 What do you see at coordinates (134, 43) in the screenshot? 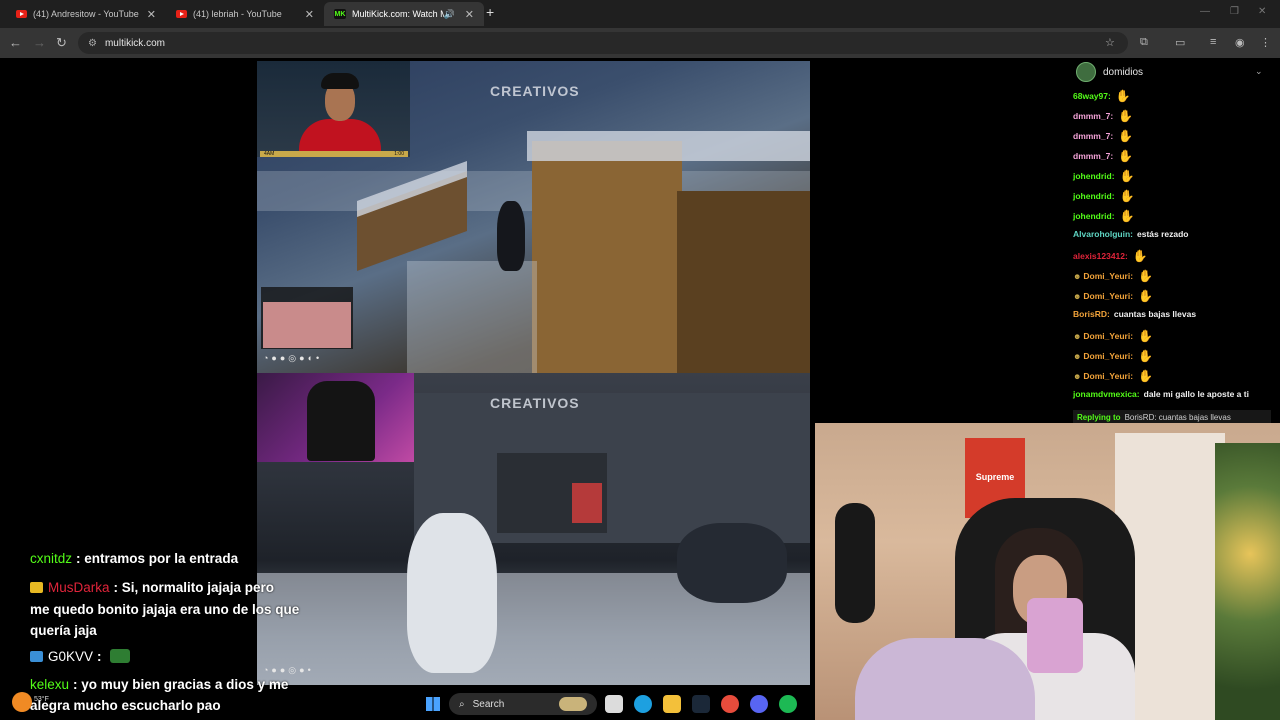
I see `url-text: multikick.com` at bounding box center [134, 43].